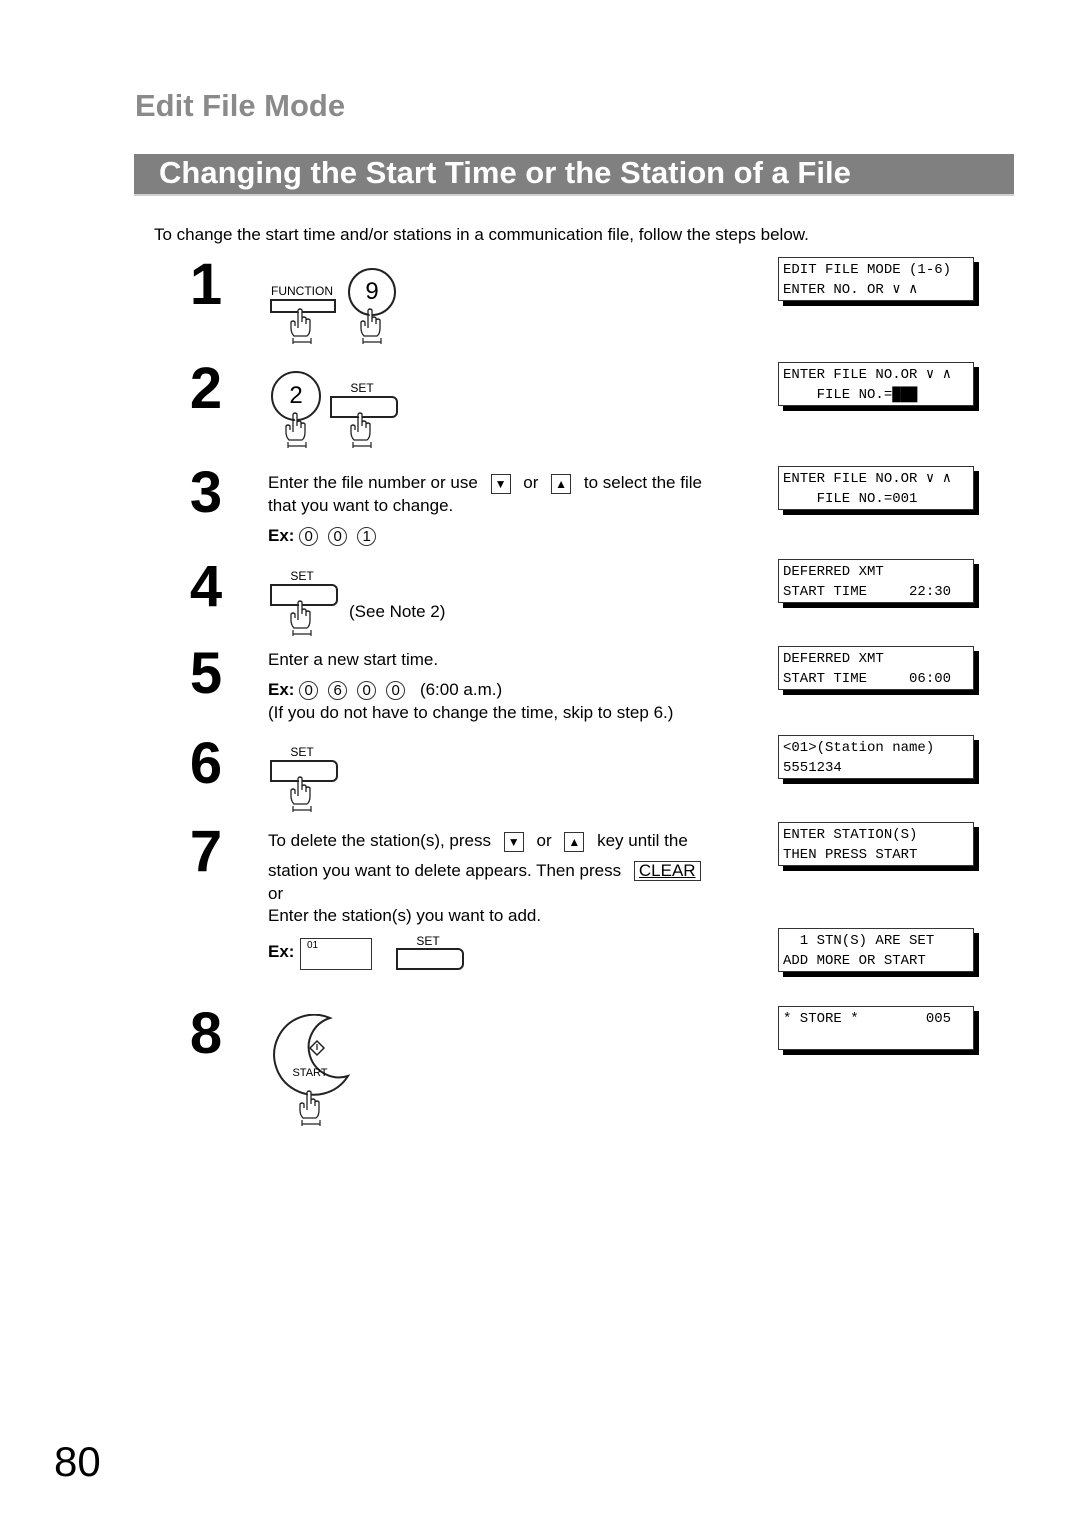  Describe the element at coordinates (206, 586) in the screenshot. I see `step-number-4: 4` at that location.